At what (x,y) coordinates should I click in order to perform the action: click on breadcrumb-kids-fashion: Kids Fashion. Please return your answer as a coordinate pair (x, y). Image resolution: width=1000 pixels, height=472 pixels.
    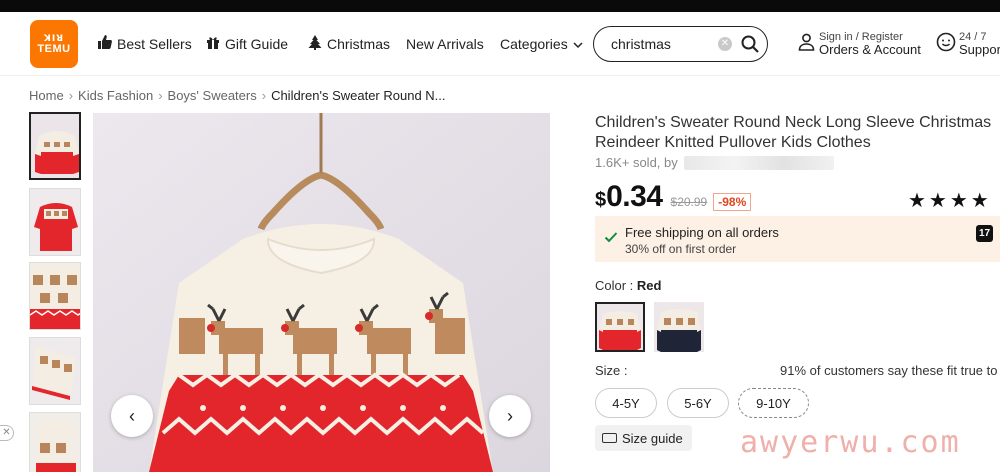
    Looking at the image, I should click on (115, 95).